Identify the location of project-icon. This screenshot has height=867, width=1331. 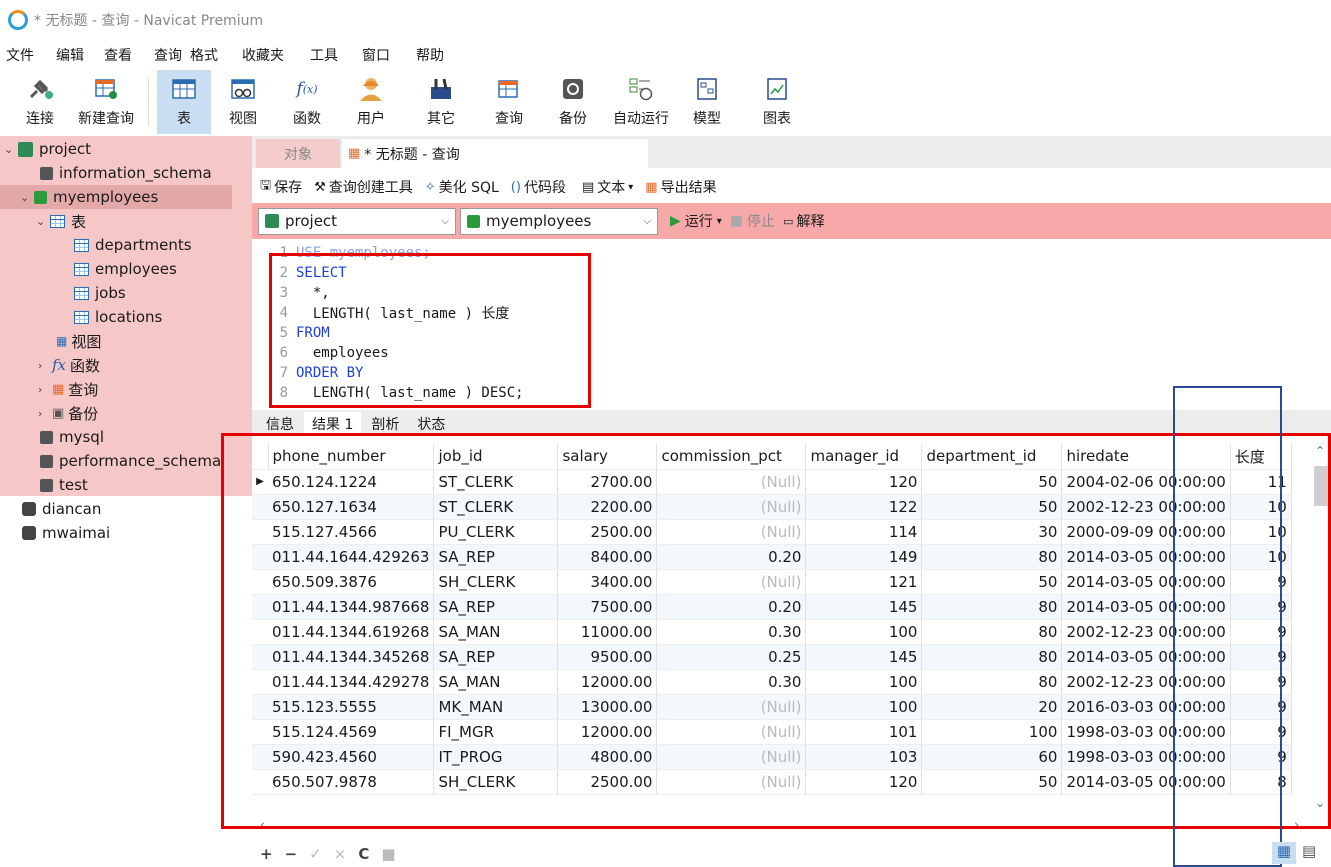
(272, 221).